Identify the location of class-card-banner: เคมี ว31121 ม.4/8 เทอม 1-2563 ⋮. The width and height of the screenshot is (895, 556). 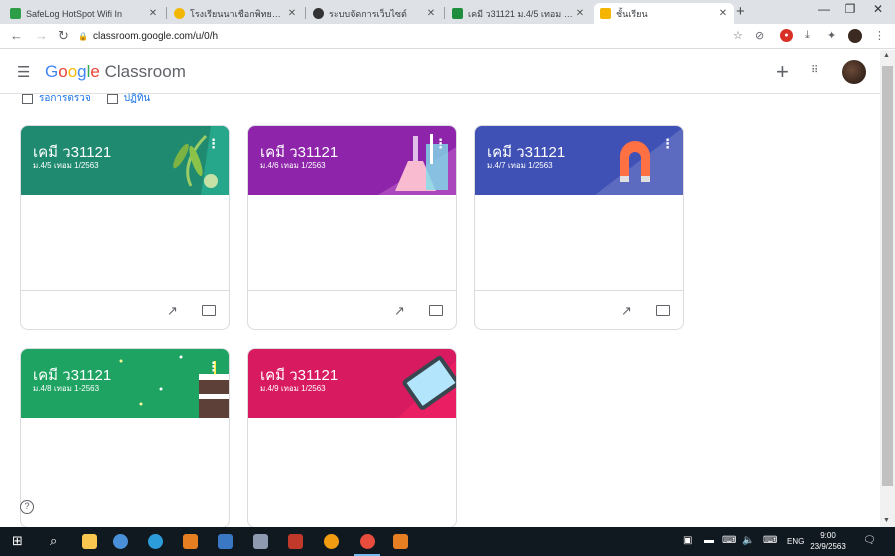
(125, 383).